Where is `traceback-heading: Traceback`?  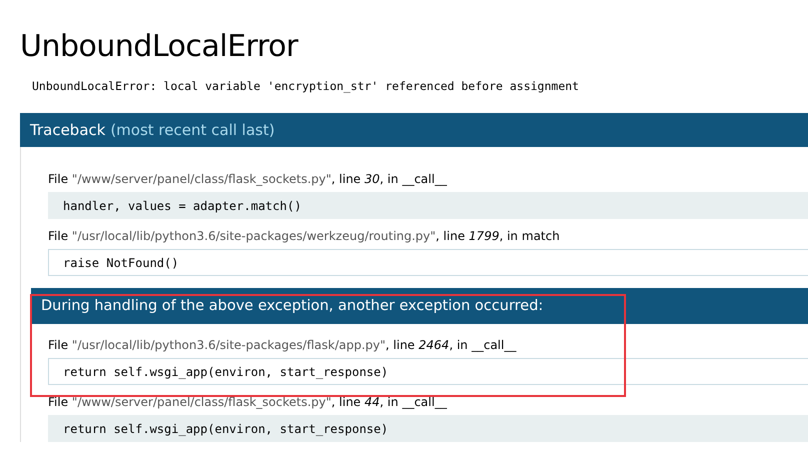
traceback-heading: Traceback is located at coordinates (68, 130).